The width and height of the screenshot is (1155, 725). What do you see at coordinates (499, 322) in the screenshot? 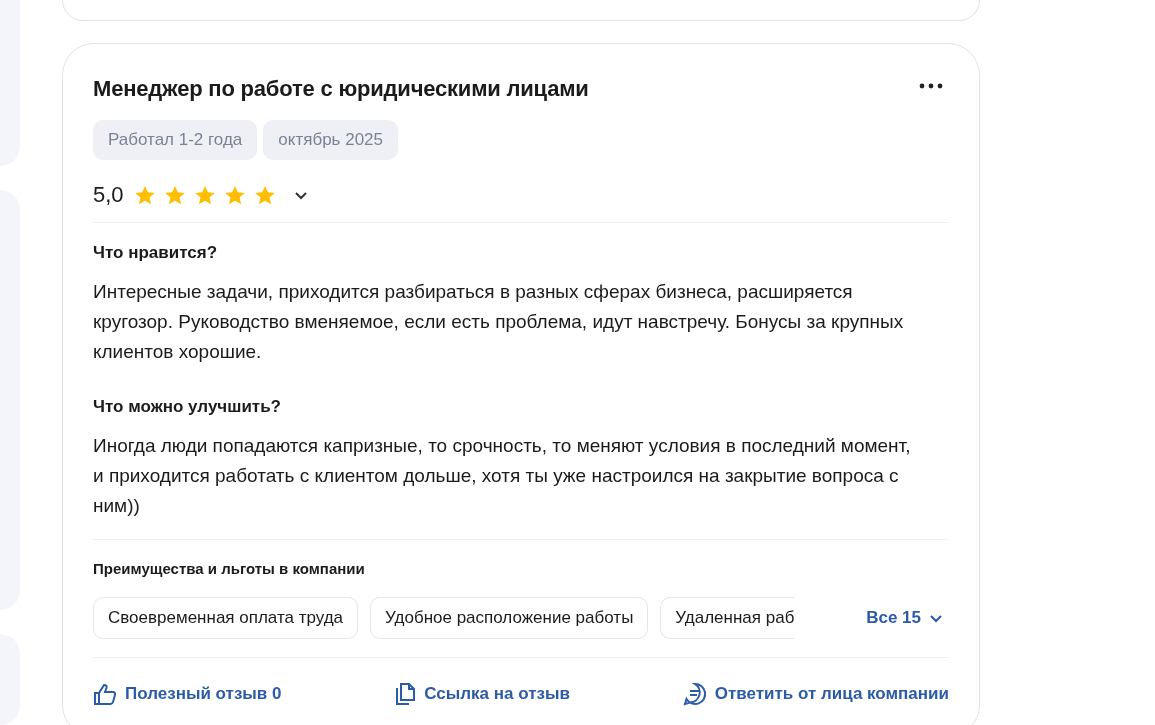
I see `review-text: Интересные задачи, приходится разбираться в разных сферах бизнеса, расширяется кругозор. Руководство вменяемое, если есть проблема, идут навстречу. Бонусы за крупных клиентов хорошие.` at bounding box center [499, 322].